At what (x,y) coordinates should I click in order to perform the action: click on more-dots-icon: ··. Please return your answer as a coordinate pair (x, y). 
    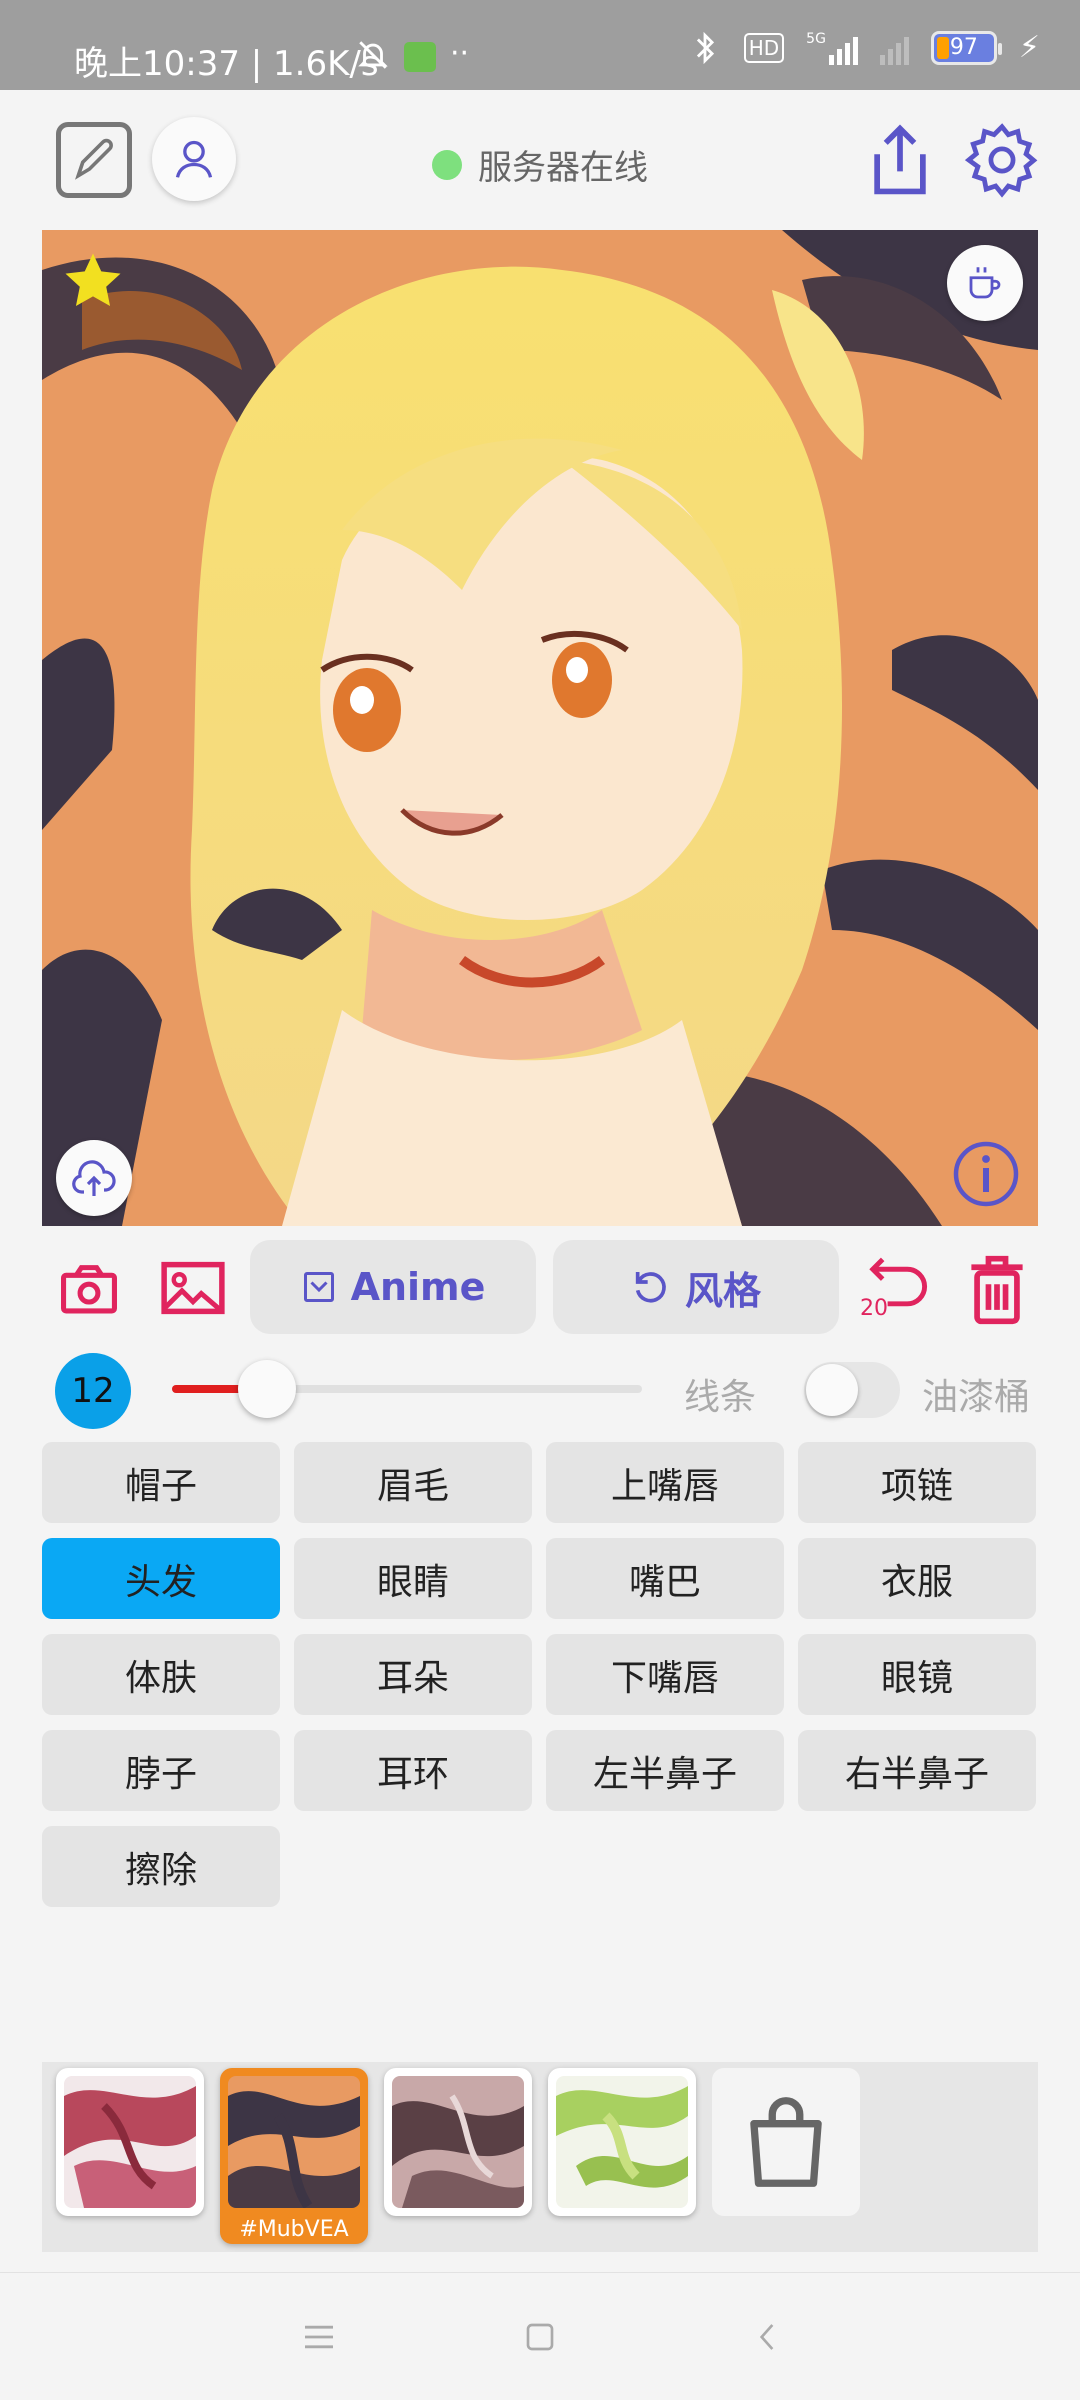
    Looking at the image, I should click on (460, 53).